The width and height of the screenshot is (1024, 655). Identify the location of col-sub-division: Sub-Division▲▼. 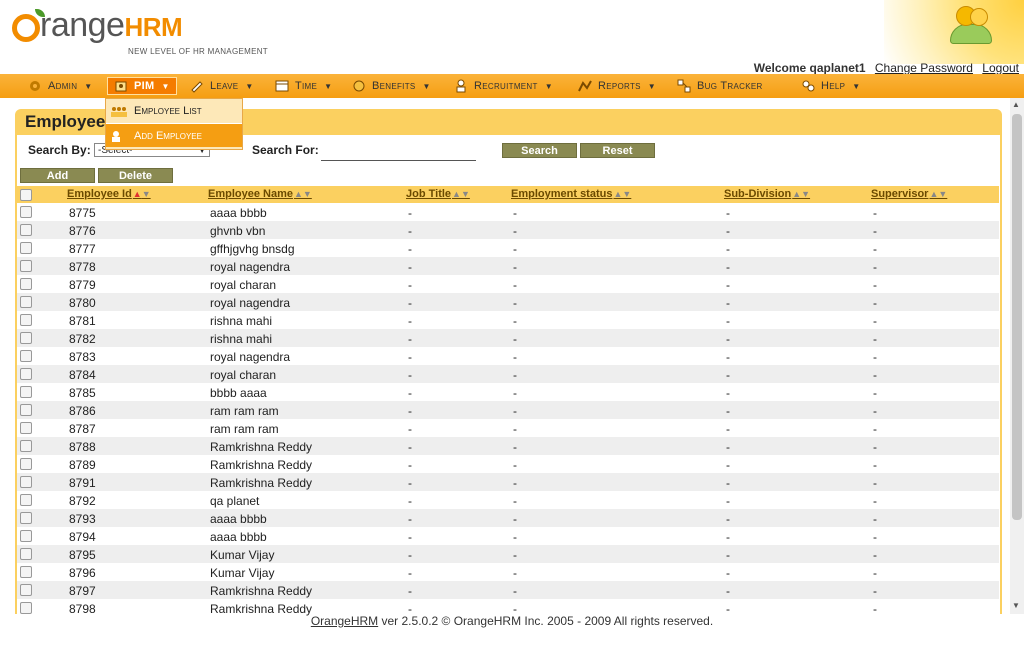
(767, 194).